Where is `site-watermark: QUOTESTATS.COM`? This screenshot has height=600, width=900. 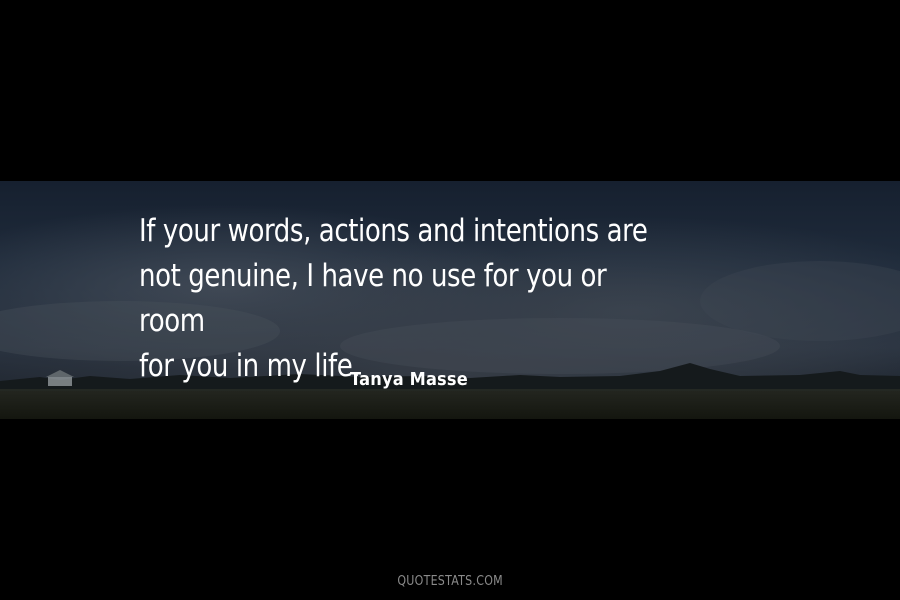
site-watermark: QUOTESTATS.COM is located at coordinates (450, 581).